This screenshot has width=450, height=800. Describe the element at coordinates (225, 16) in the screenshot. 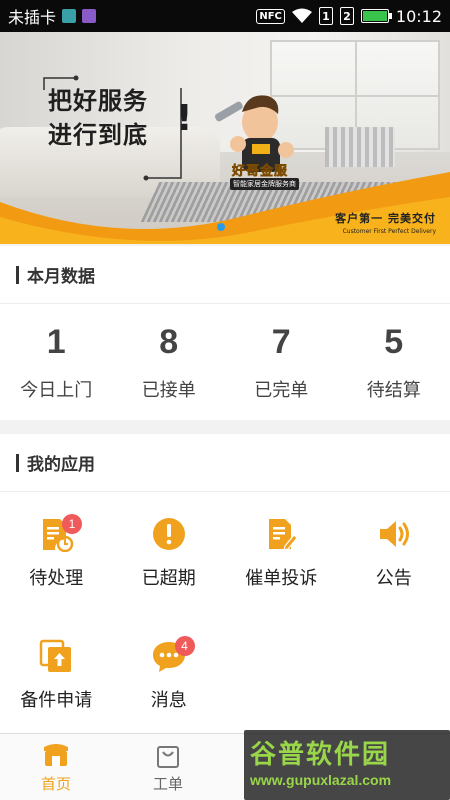

I see `status-bar: 未插卡 NFC 1 2 10:12` at that location.